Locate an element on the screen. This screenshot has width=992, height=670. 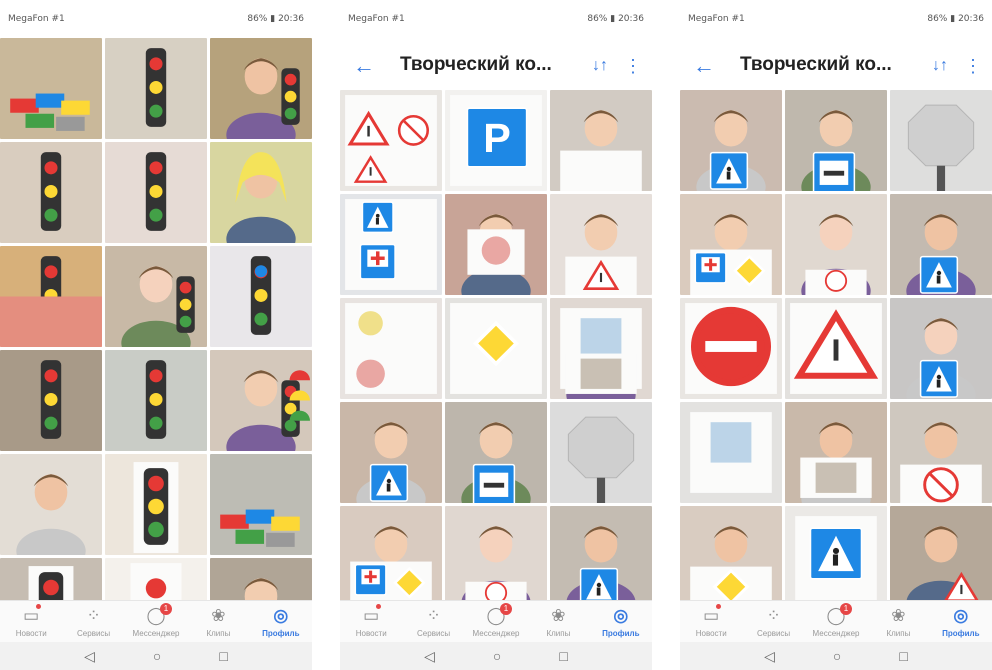
photo-tile-boy-blue-crosswalk-sign is located at coordinates (941, 348).